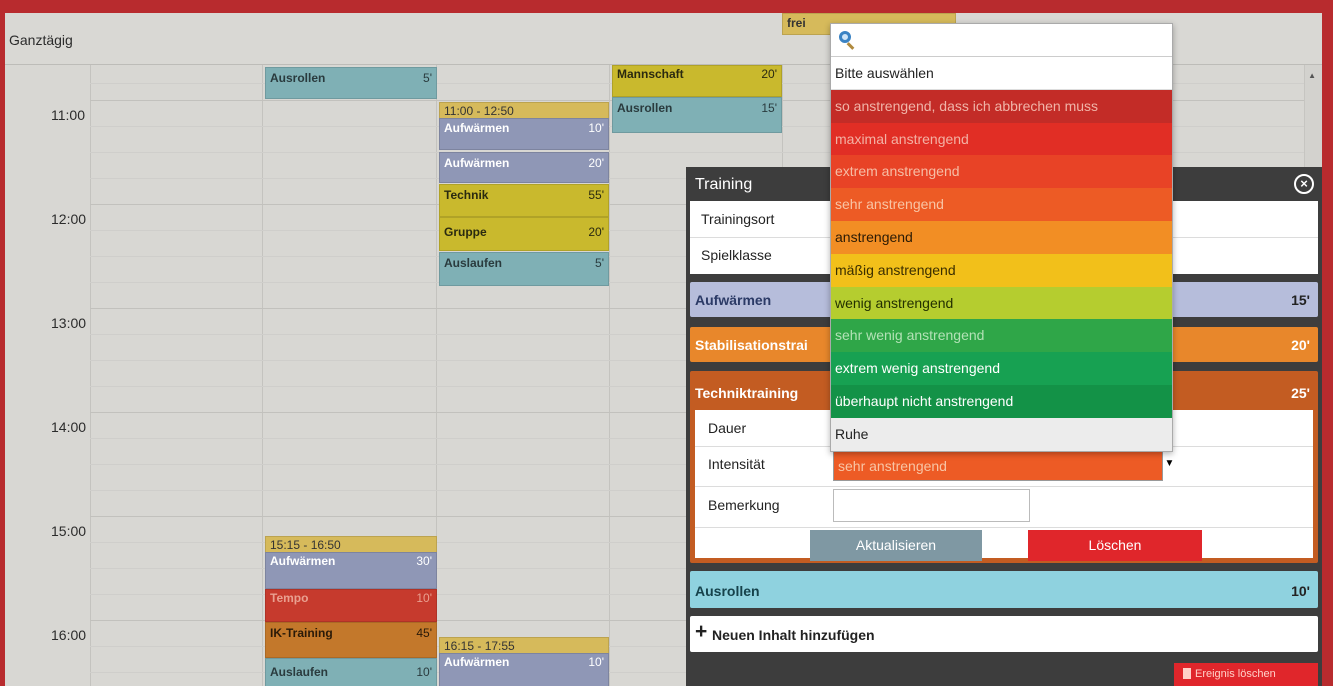 The image size is (1333, 686). I want to click on chevron-down-icon: ▼, so click(1169, 465).